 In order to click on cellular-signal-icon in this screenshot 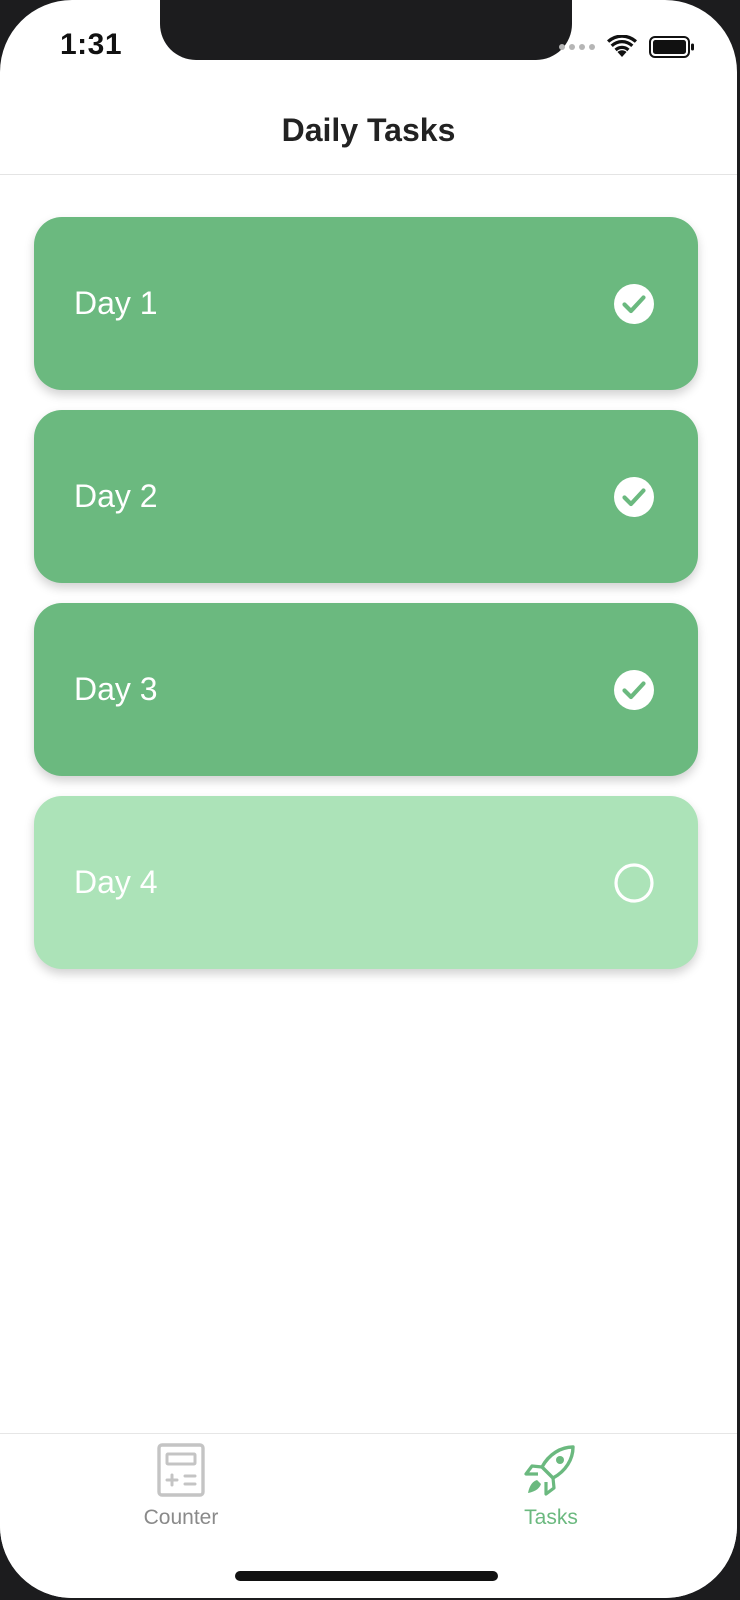, I will do `click(577, 47)`.